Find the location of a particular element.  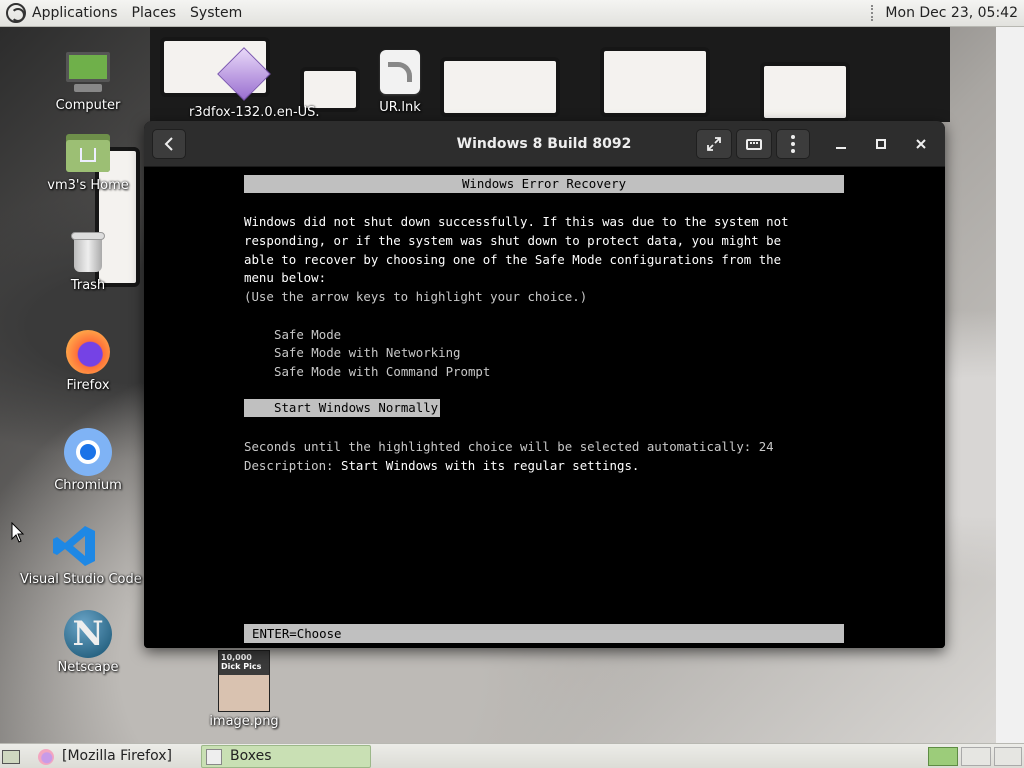

close-button is located at coordinates (921, 144).